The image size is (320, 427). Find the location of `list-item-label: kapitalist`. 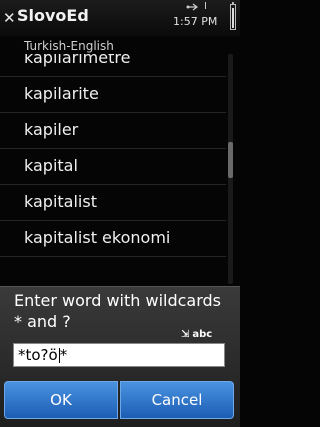

list-item-label: kapitalist is located at coordinates (60, 201).